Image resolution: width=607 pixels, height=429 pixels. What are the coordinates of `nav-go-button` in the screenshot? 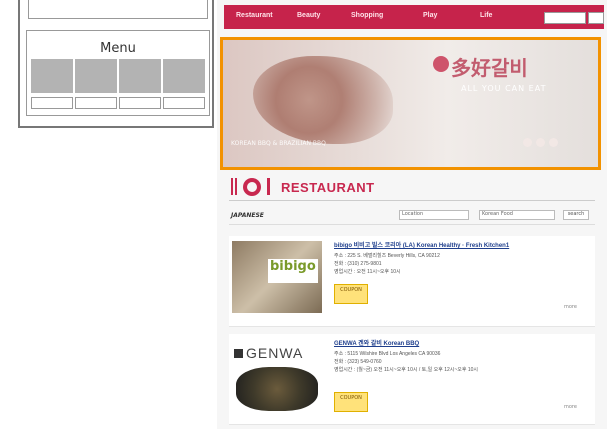 It's located at (596, 18).